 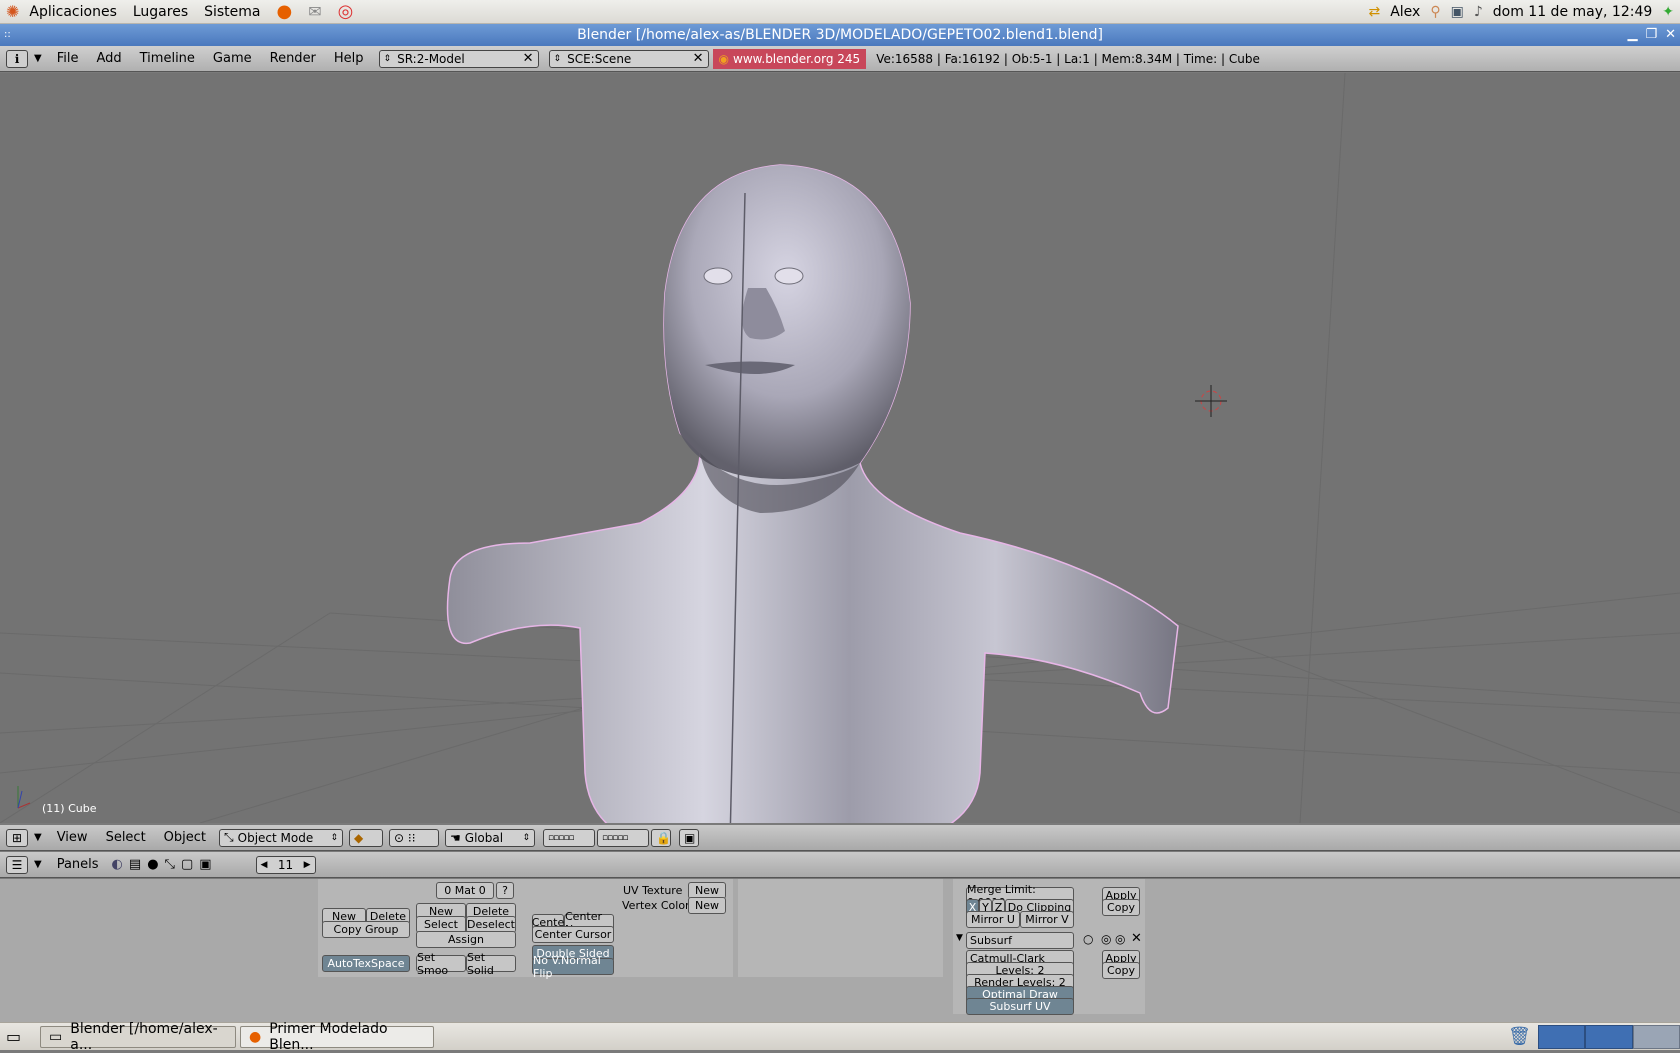 I want to click on workspace-switcher, so click(x=1609, y=1037).